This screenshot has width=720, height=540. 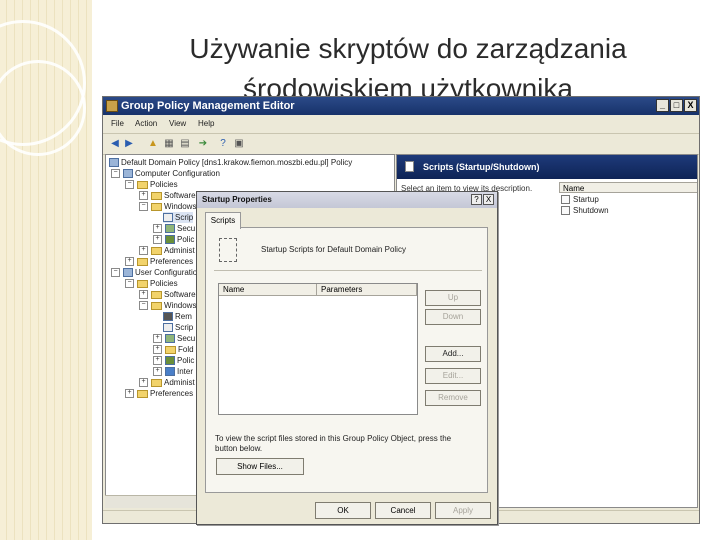 I want to click on show-hide-tree-icon: ▦, so click(x=169, y=144).